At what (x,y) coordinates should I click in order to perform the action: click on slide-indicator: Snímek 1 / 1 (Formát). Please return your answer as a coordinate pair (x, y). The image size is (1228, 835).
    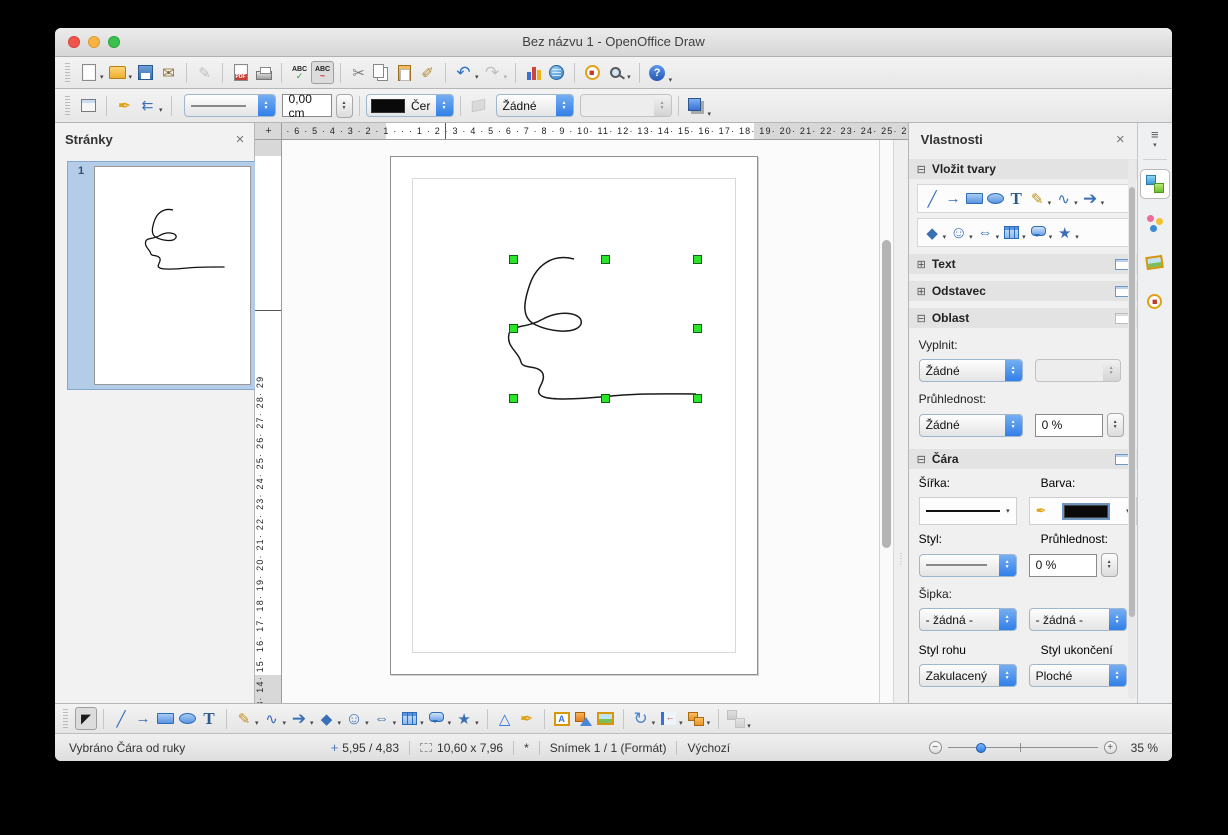
    Looking at the image, I should click on (608, 748).